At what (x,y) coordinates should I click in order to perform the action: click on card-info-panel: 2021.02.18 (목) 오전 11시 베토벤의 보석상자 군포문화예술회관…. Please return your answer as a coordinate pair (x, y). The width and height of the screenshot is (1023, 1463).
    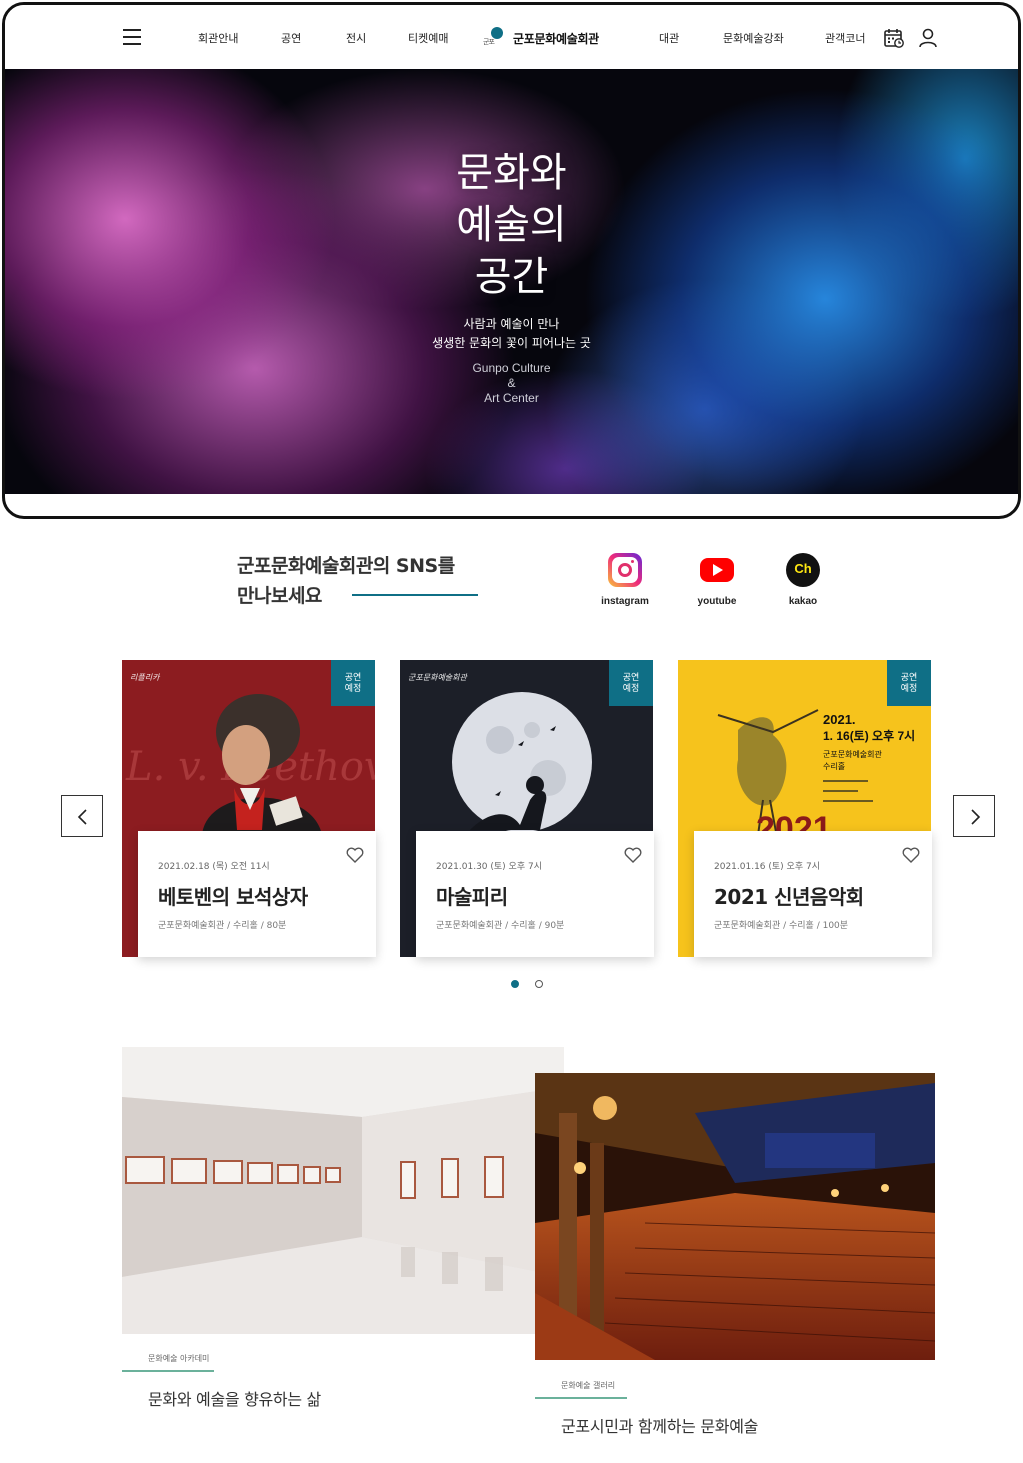
    Looking at the image, I should click on (257, 894).